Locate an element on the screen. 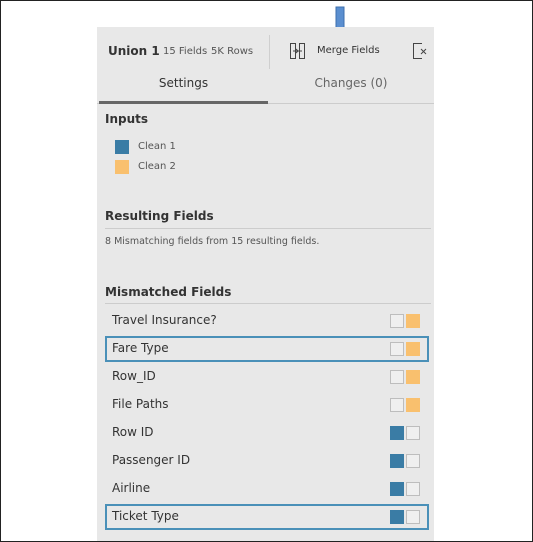 This screenshot has height=542, width=533. row-count: 5K Rows is located at coordinates (232, 51).